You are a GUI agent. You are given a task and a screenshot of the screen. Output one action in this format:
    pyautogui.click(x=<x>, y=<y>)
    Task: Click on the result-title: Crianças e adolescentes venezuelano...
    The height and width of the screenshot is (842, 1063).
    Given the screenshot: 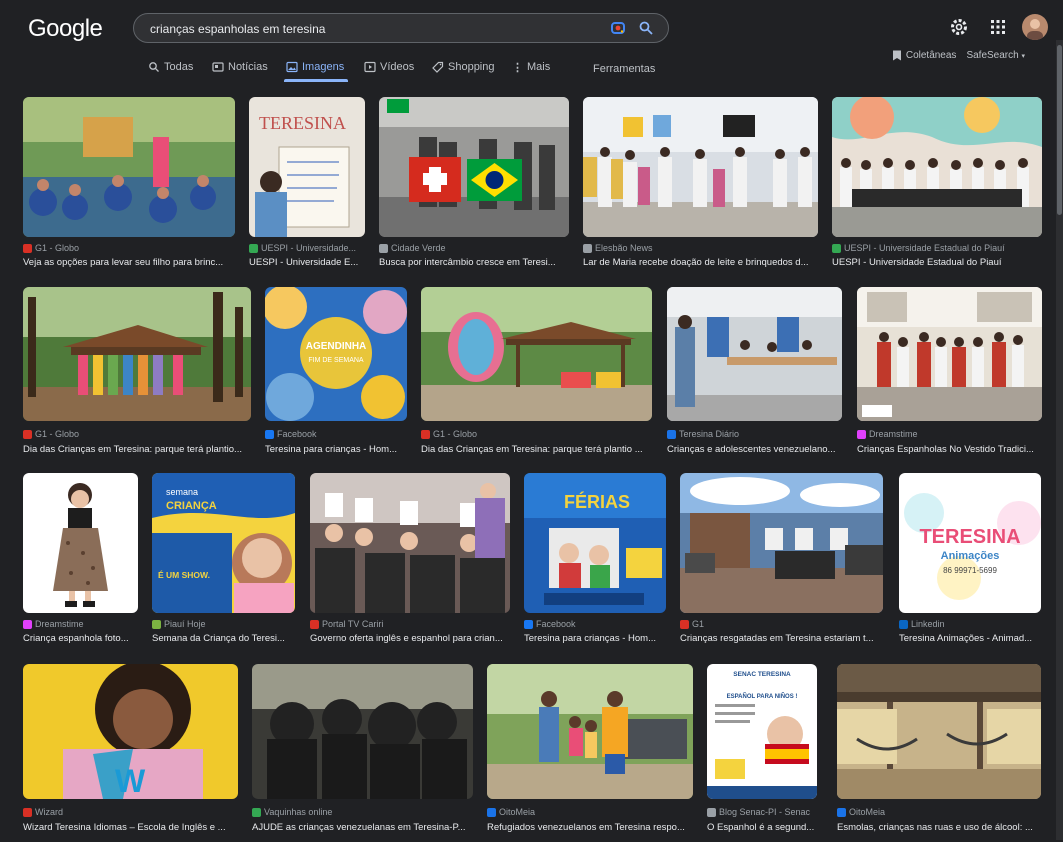 What is the action you would take?
    pyautogui.click(x=754, y=449)
    